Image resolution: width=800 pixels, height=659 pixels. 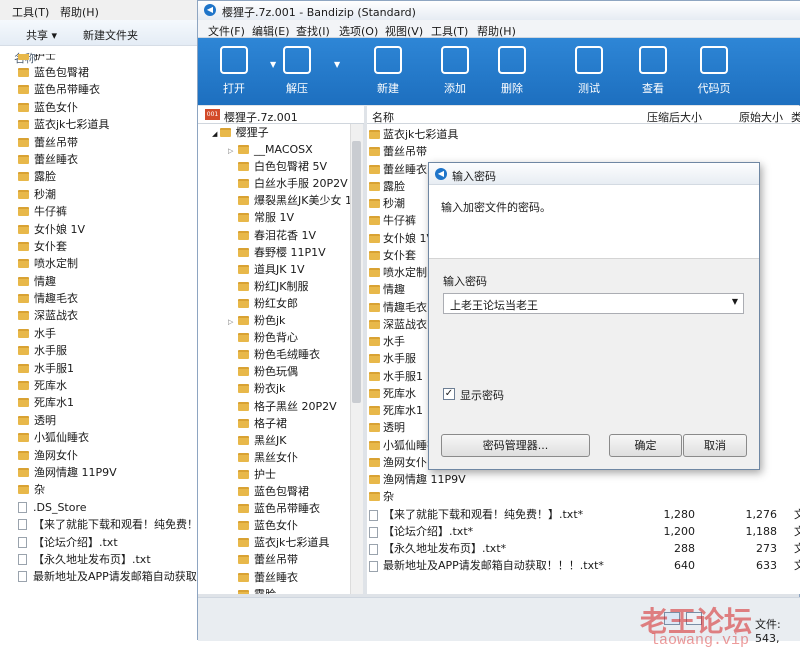 What do you see at coordinates (263, 303) in the screenshot?
I see `tree-item: 粉红女郎` at bounding box center [263, 303].